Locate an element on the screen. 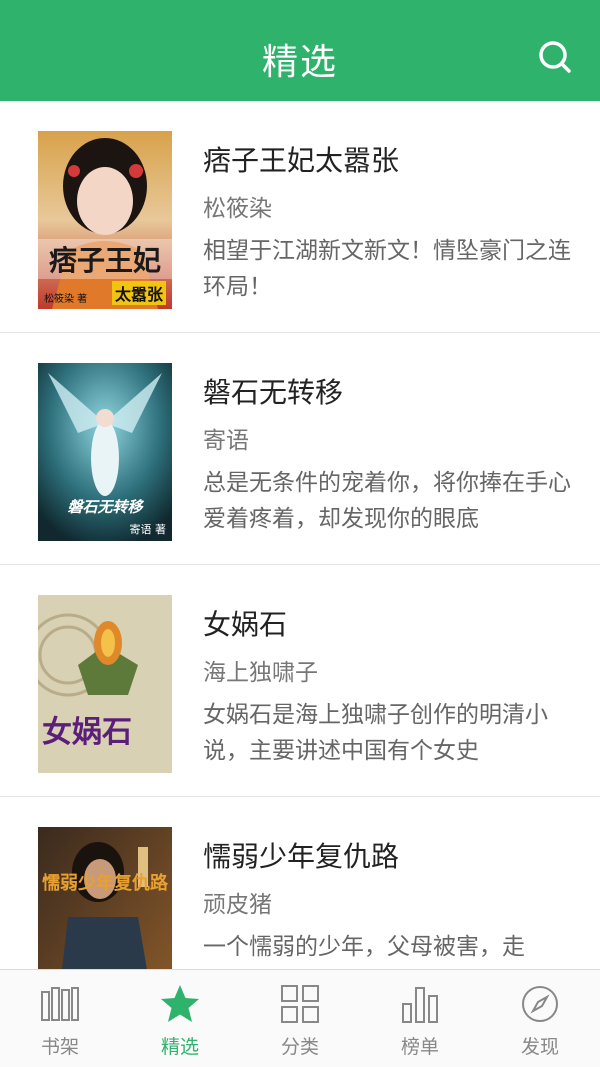 The width and height of the screenshot is (600, 1067). book-title: 磐石无转移 is located at coordinates (273, 392).